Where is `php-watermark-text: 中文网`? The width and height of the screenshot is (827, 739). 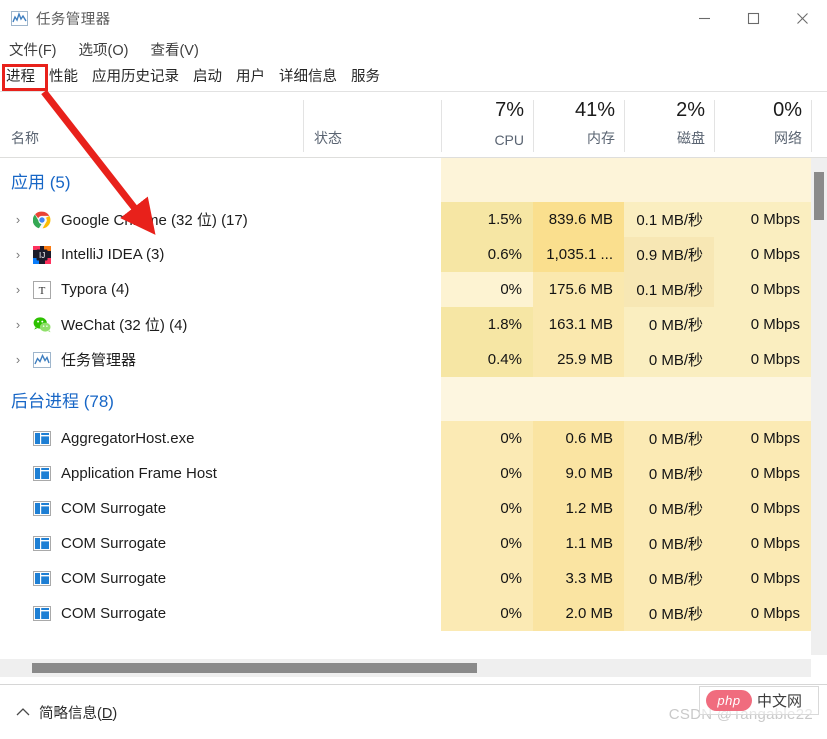
php-watermark-text: 中文网 is located at coordinates (780, 701).